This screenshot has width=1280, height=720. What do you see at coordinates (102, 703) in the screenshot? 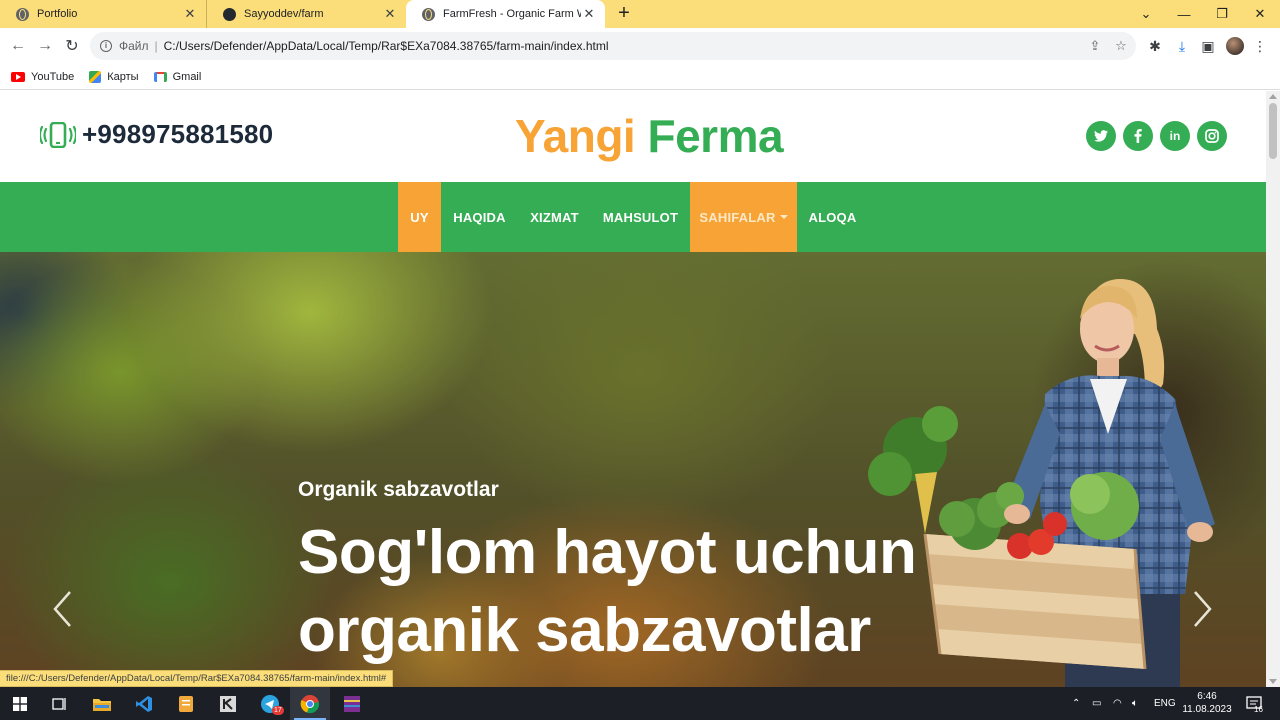
I see `file-explorer-icon` at bounding box center [102, 703].